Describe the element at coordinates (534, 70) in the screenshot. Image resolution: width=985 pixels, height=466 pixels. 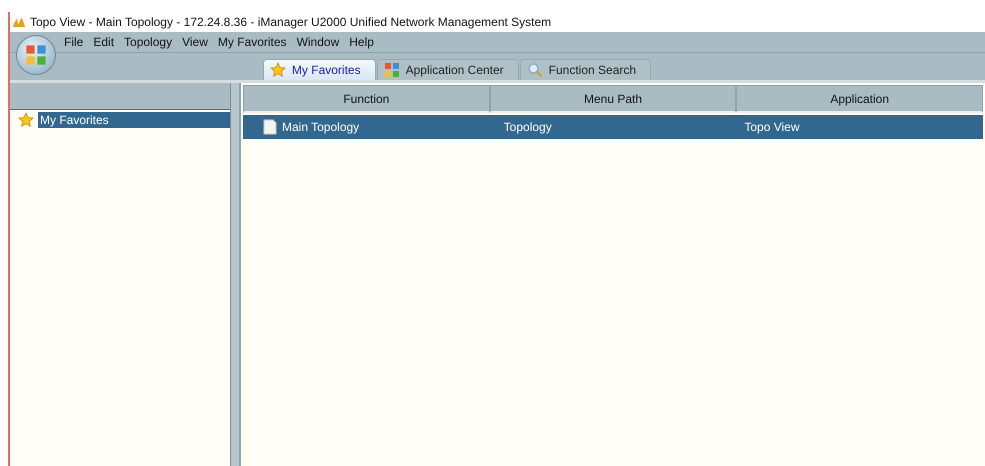
I see `search-icon` at that location.